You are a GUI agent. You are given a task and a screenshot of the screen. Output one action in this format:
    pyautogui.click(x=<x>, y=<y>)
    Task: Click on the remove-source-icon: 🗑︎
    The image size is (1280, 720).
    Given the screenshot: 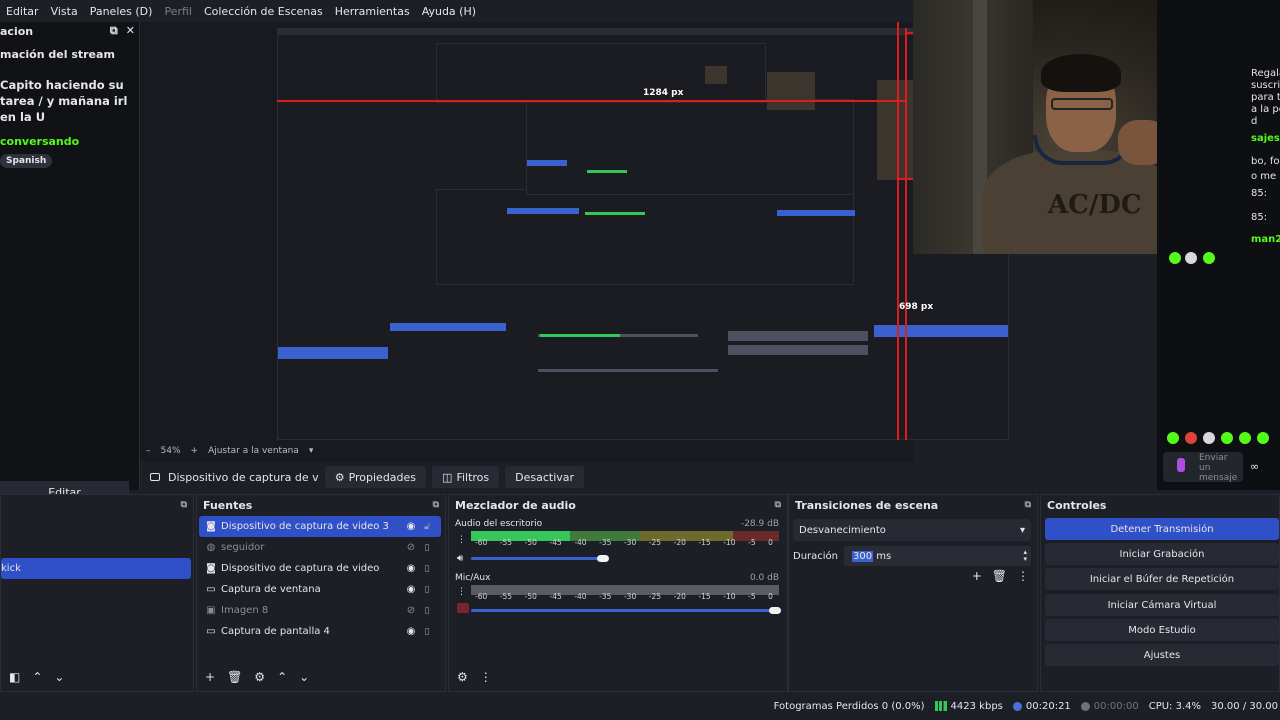 What is the action you would take?
    pyautogui.click(x=234, y=677)
    